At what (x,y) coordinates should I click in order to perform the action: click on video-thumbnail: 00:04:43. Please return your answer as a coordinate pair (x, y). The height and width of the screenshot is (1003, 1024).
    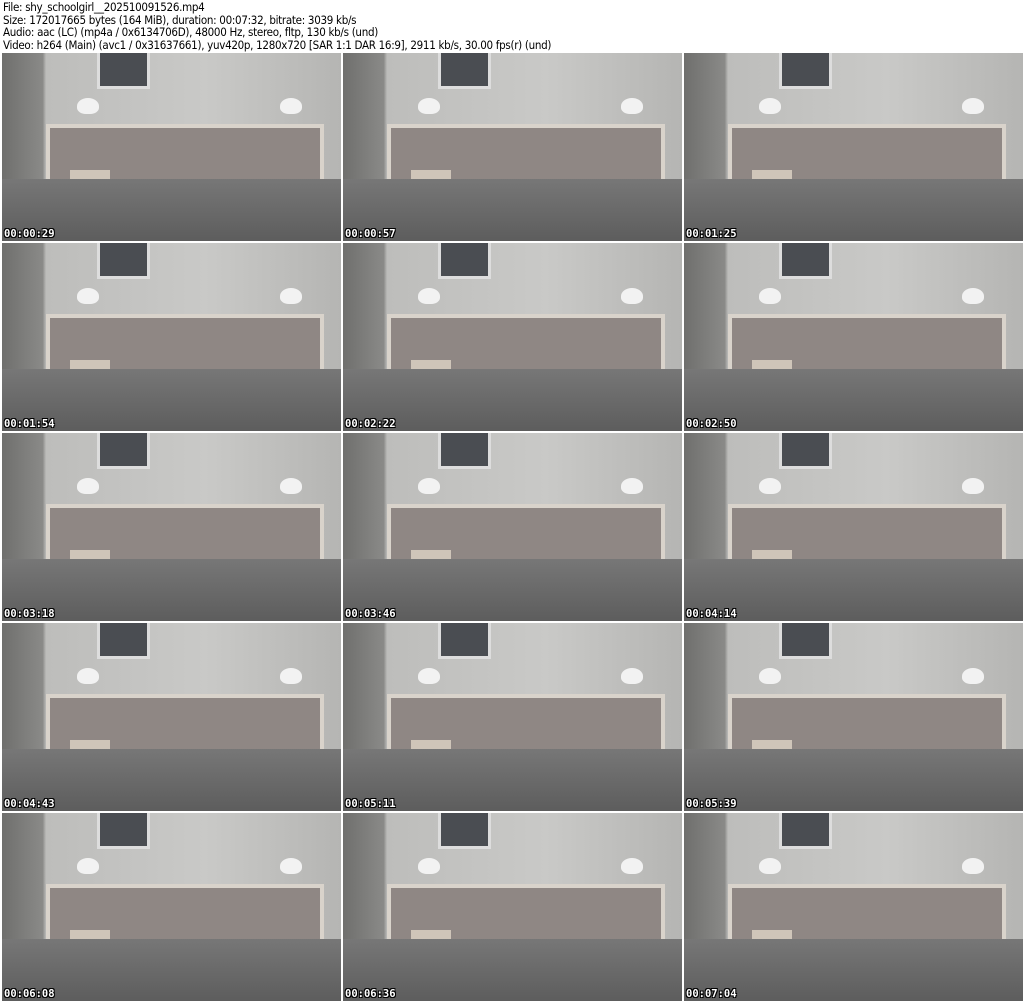
    Looking at the image, I should click on (171, 717).